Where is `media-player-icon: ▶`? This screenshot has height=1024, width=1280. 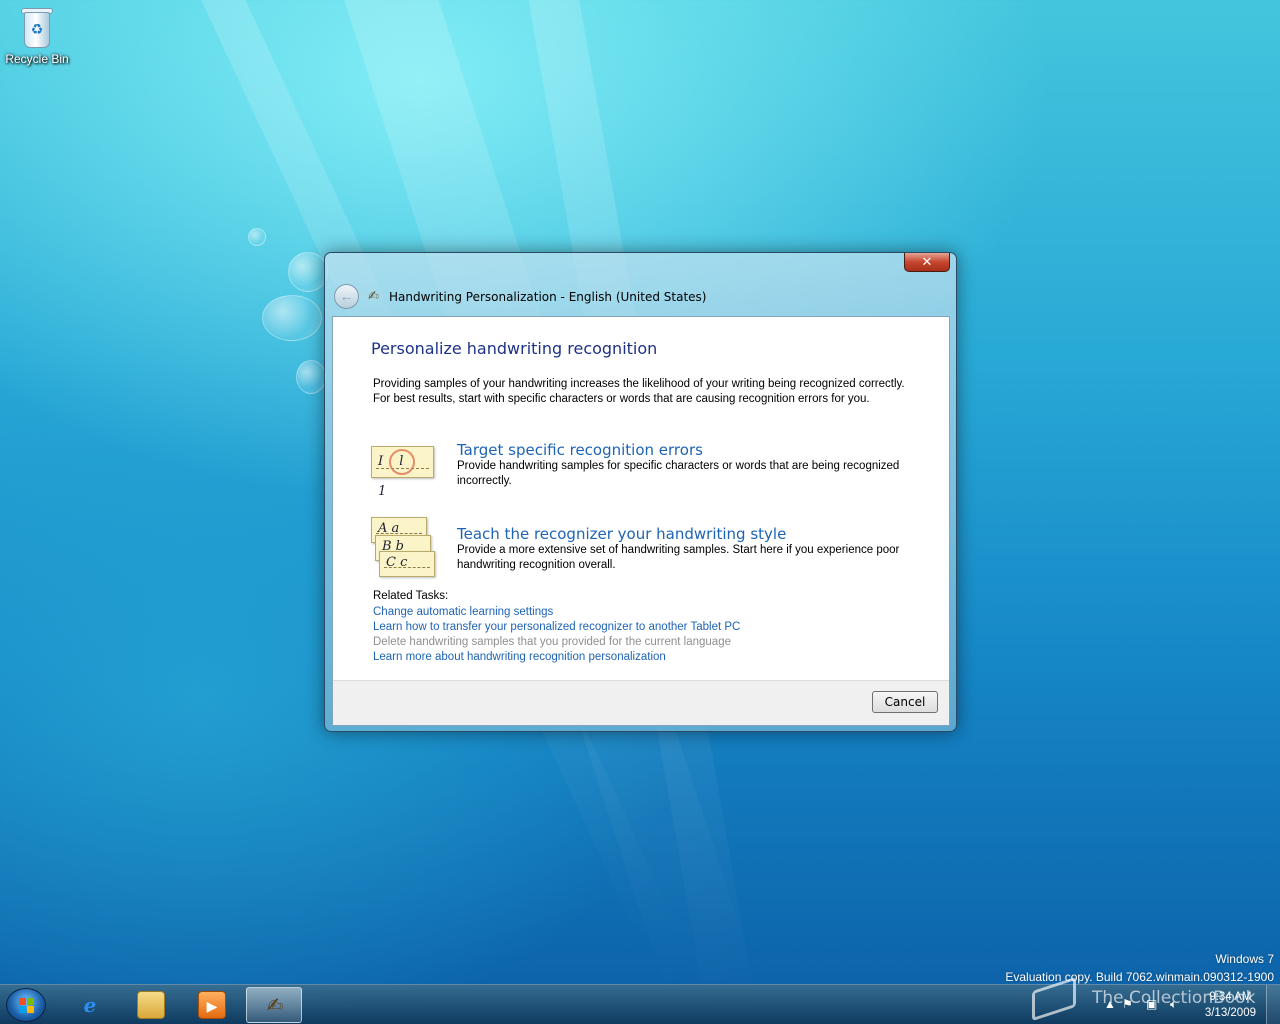 media-player-icon: ▶ is located at coordinates (212, 1005).